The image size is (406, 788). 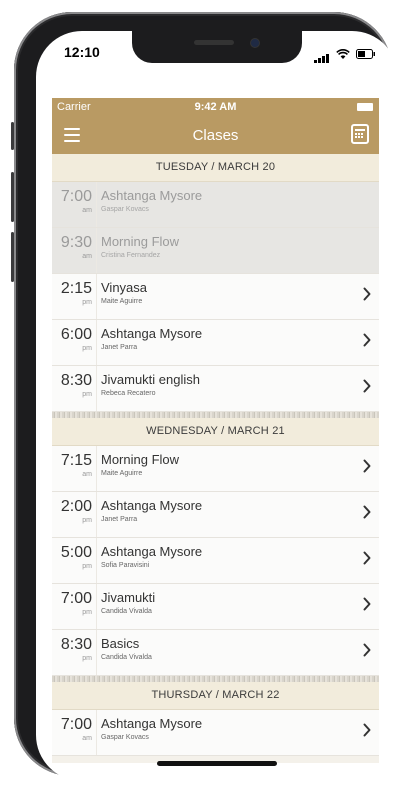 I want to click on class-teacher: Sofia Paravisini, so click(x=125, y=565).